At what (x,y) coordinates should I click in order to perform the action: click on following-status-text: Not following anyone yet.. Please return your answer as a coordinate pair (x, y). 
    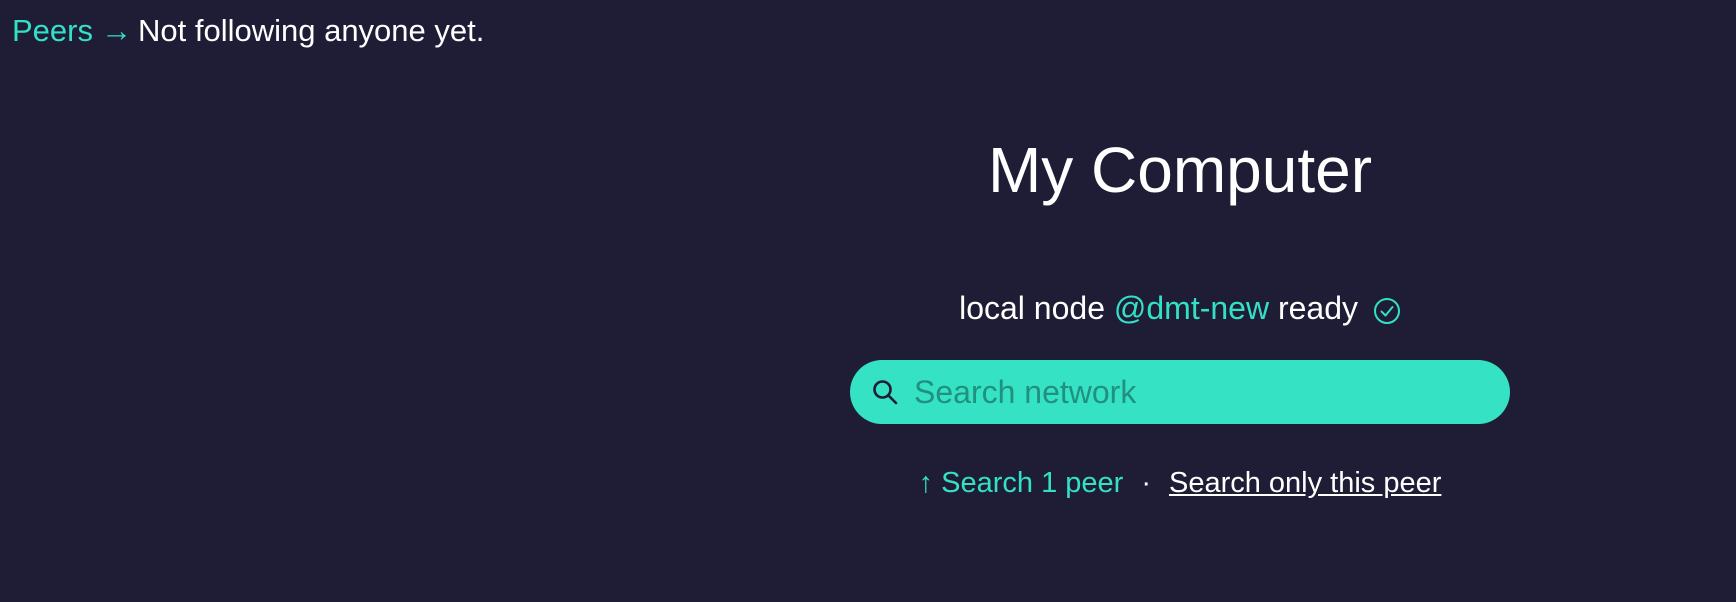
    Looking at the image, I should click on (311, 30).